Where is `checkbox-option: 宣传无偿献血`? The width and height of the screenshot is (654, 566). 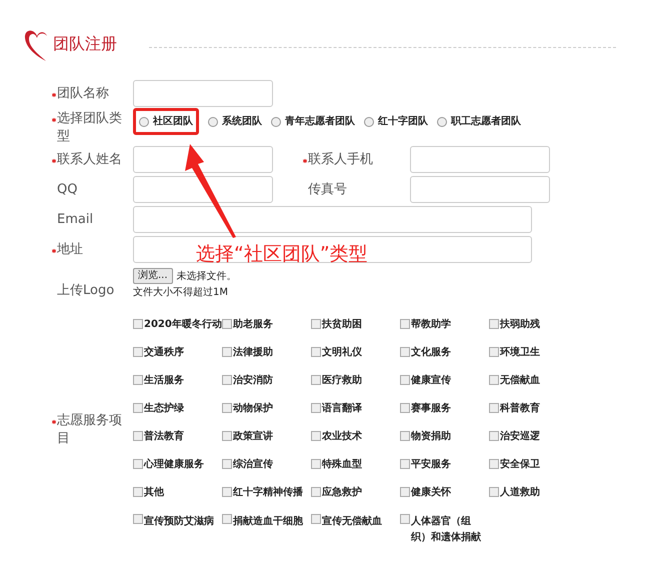
checkbox-option: 宣传无偿献血 is located at coordinates (355, 528).